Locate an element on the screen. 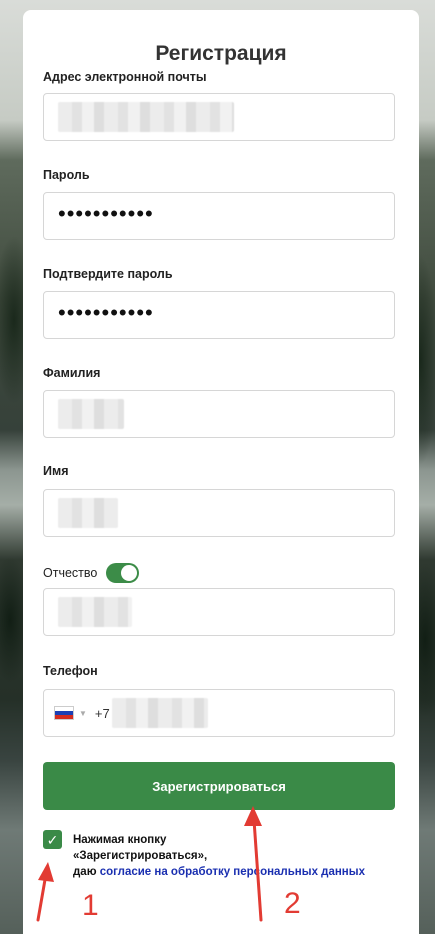 The image size is (435, 934). annotation-marker-2: 2 is located at coordinates (292, 903).